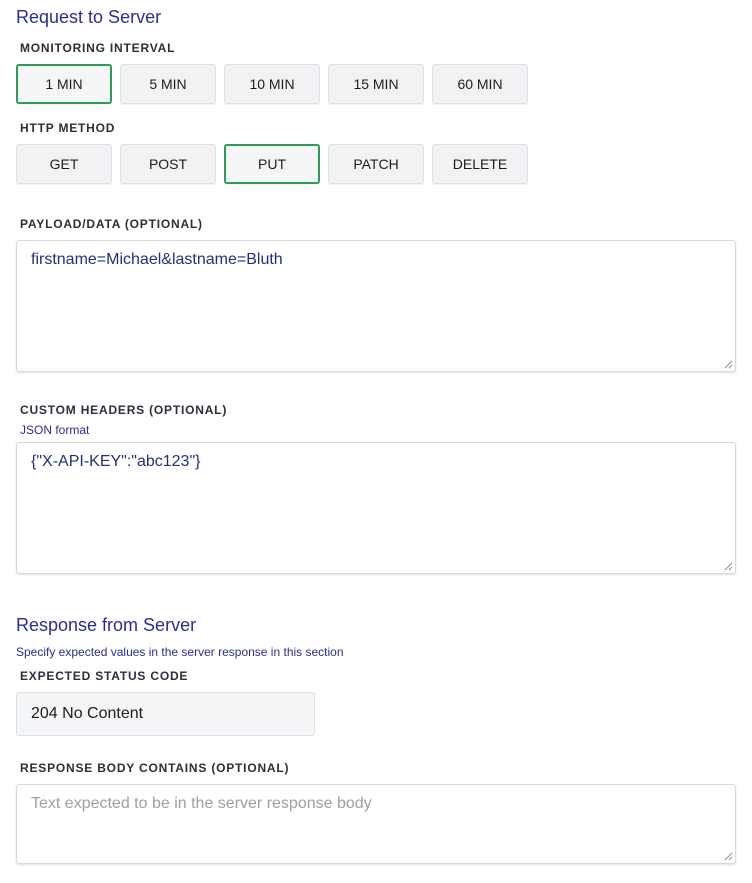 Image resolution: width=752 pixels, height=883 pixels. I want to click on expected-status-code-select: 204 No Content, so click(165, 714).